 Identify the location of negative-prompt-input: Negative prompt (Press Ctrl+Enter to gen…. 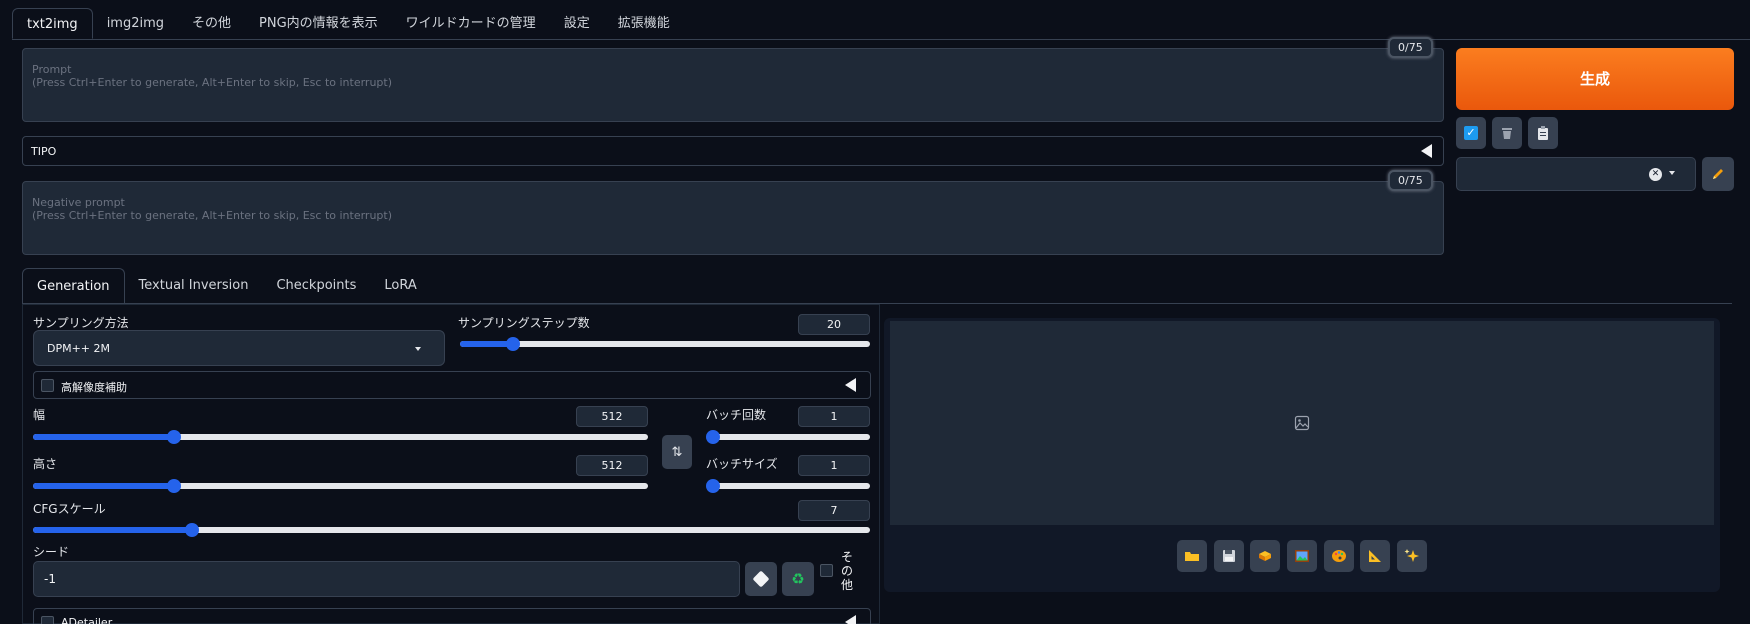
(733, 218).